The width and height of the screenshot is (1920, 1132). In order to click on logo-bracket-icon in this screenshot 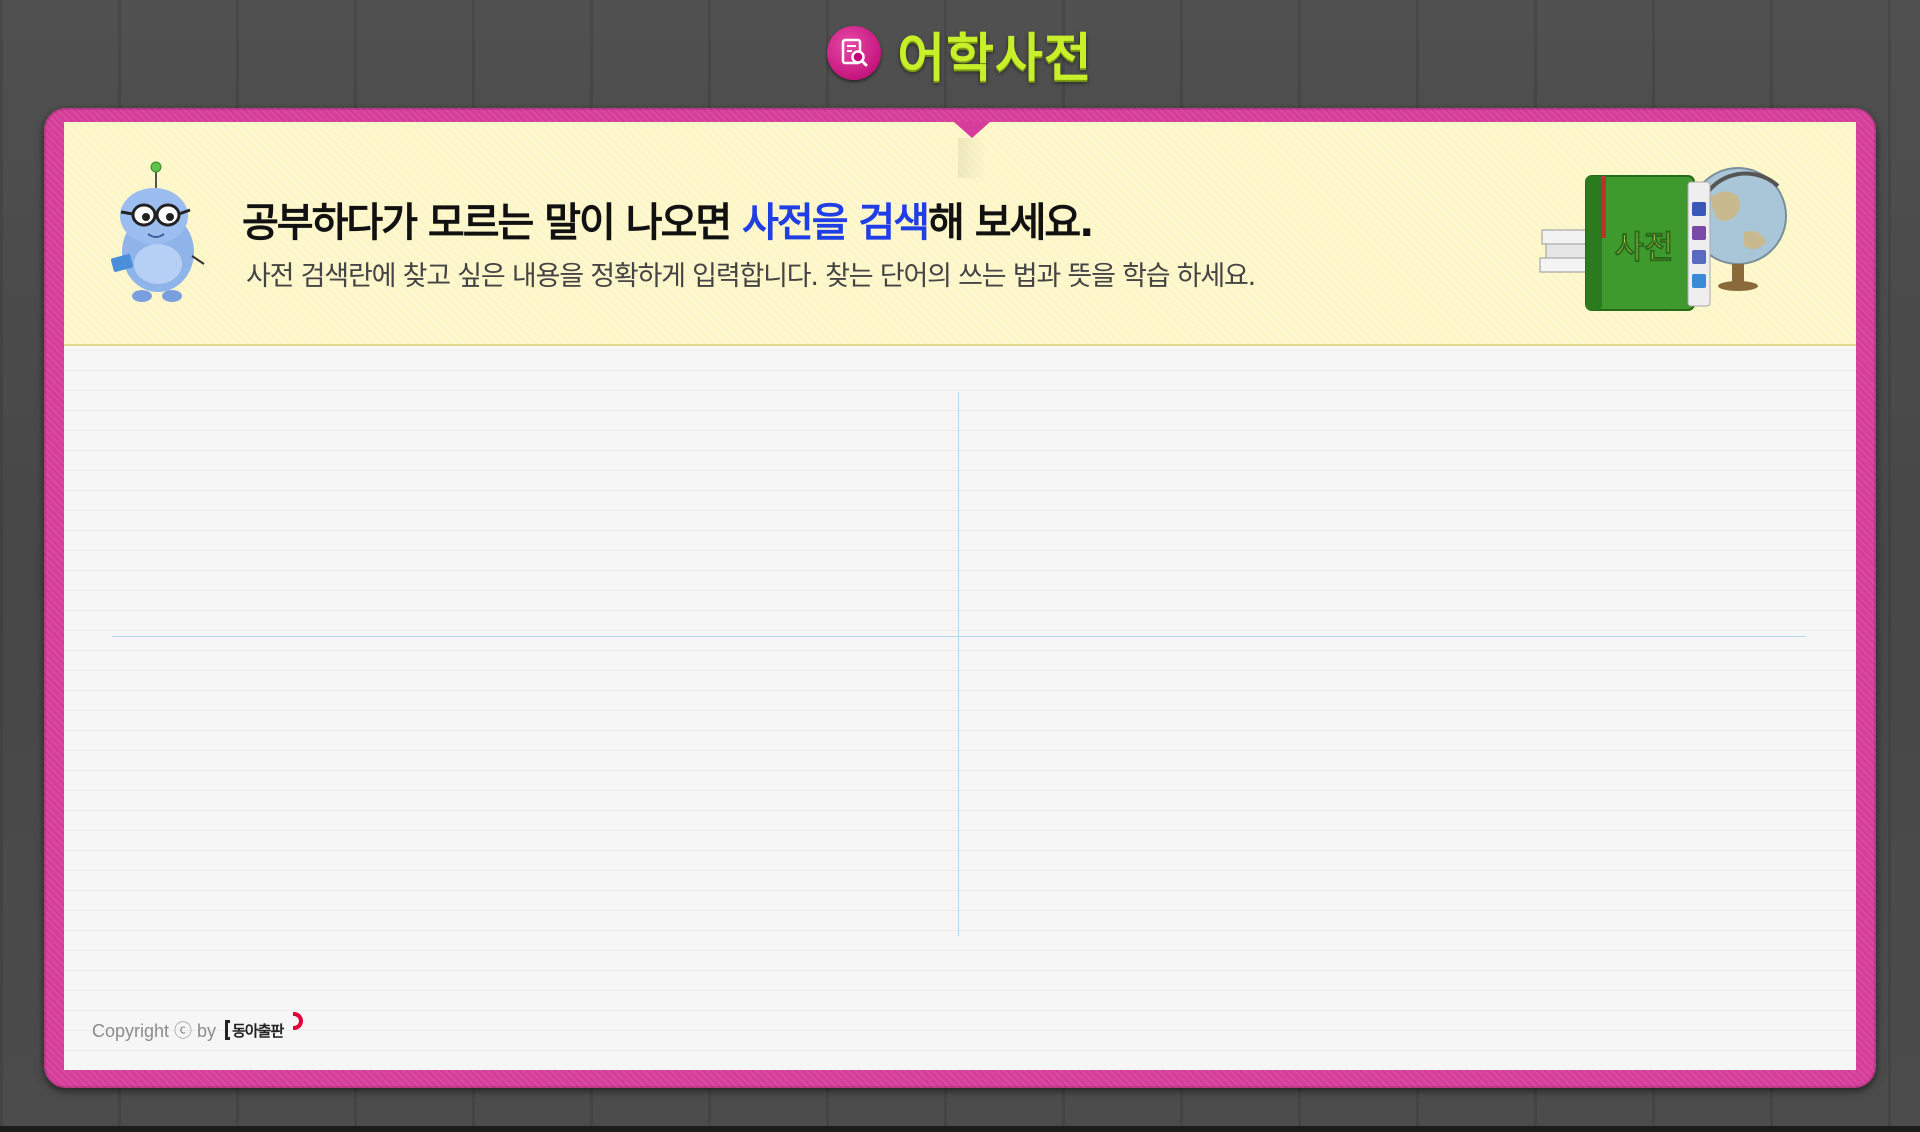, I will do `click(228, 1030)`.